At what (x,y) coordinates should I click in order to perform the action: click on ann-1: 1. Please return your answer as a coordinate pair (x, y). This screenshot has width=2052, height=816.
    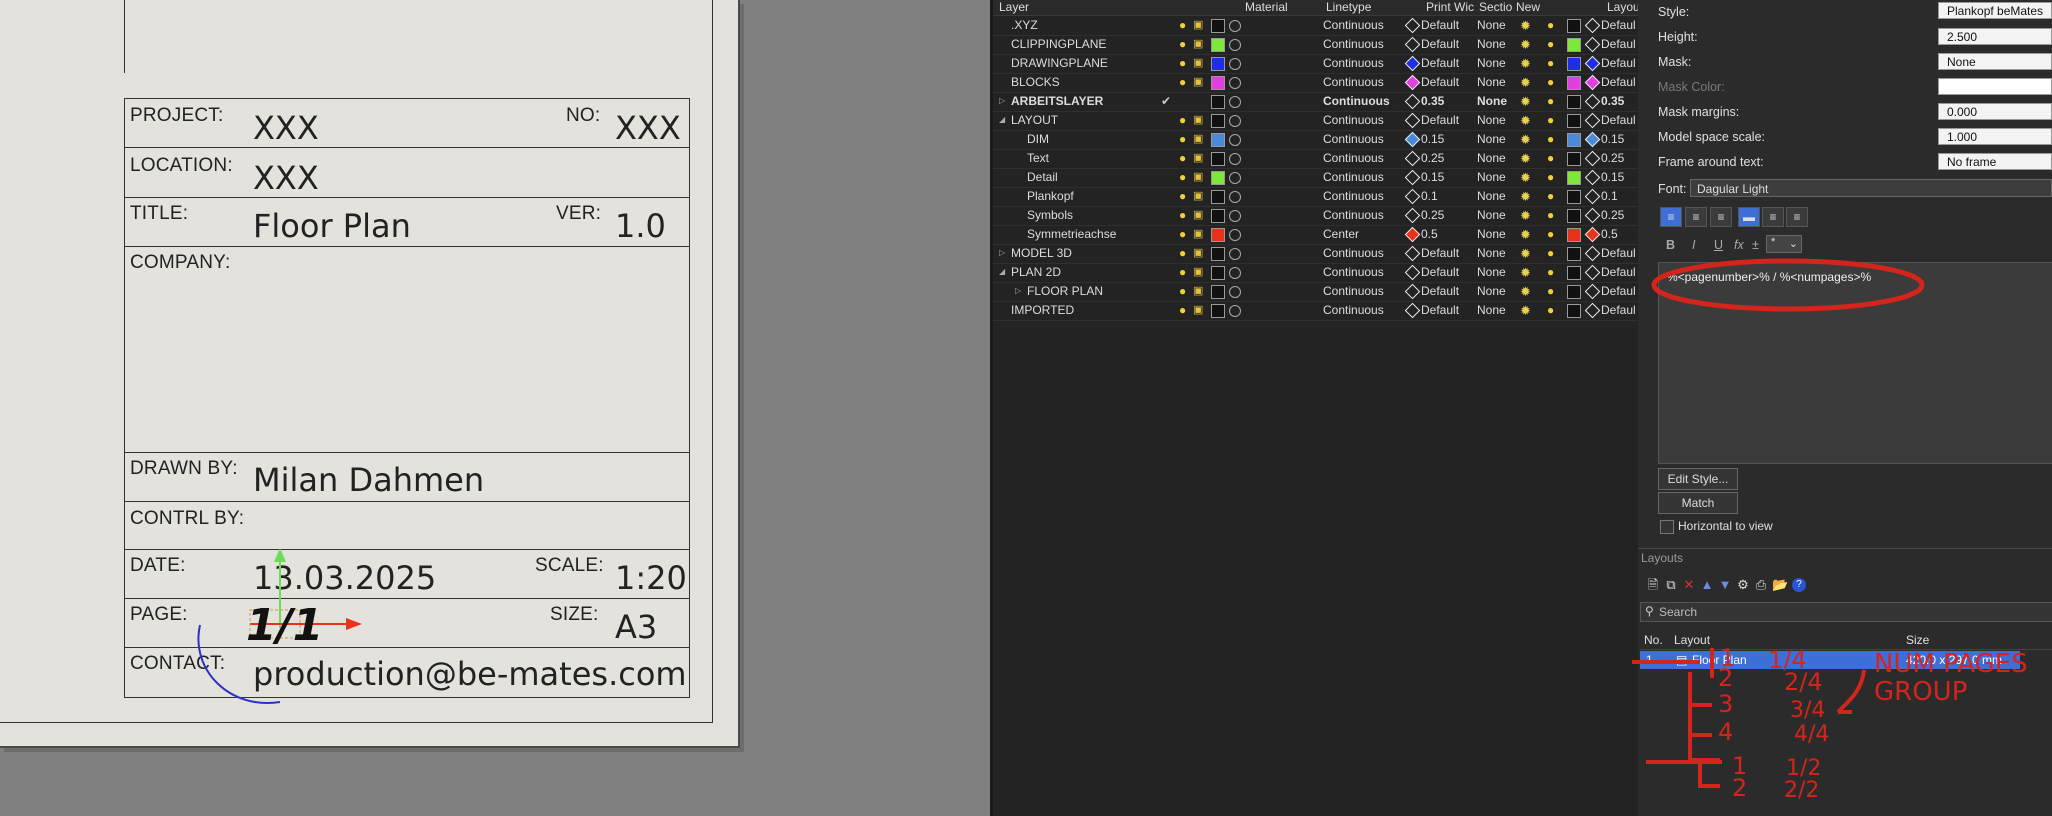
    Looking at the image, I should click on (1728, 658).